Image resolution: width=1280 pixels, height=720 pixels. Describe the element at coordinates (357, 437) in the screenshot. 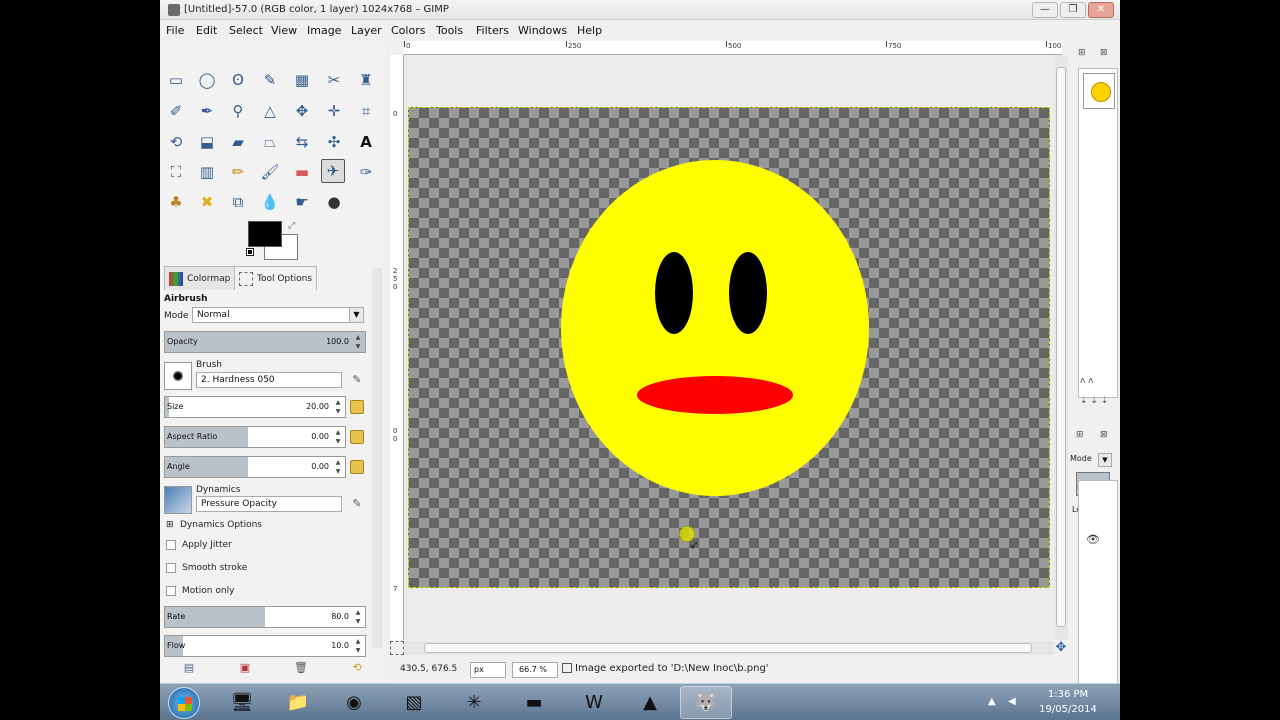

I see `aspect-reset-icon` at that location.